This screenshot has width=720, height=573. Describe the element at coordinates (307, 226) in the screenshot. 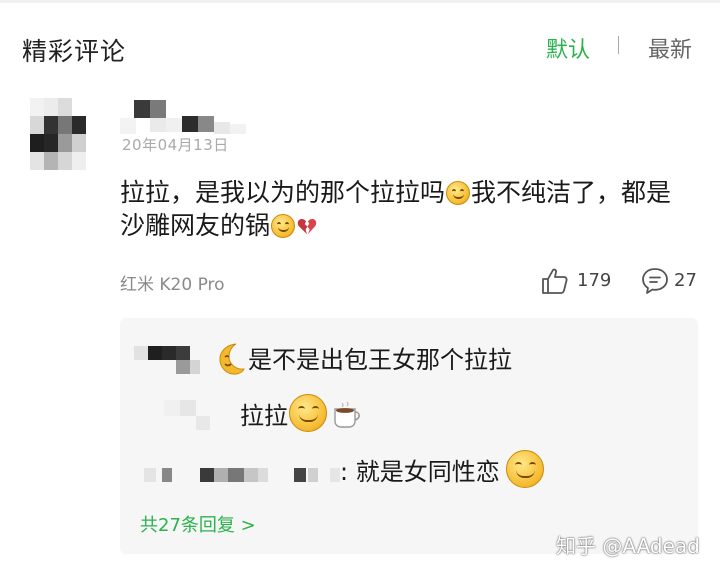

I see `broken-heart-icon` at that location.